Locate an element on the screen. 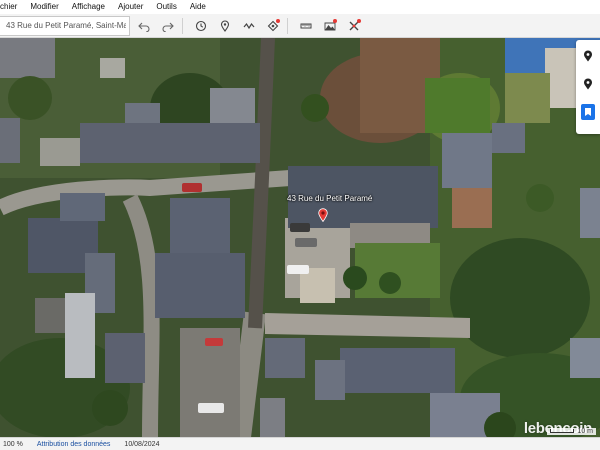  menu-item-file: chier is located at coordinates (8, 7).